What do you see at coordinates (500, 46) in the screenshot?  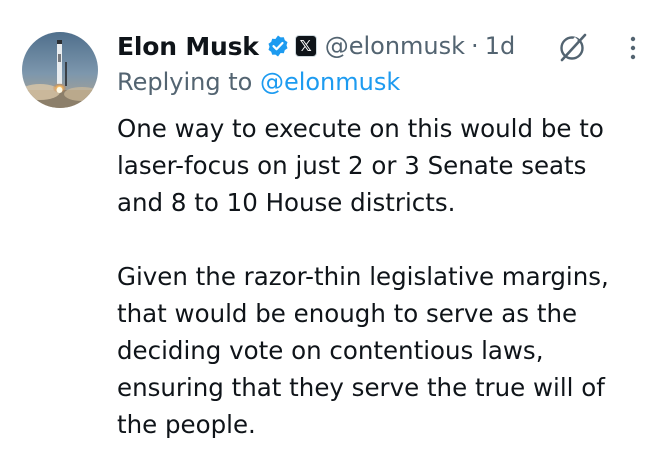 I see `tweet-timestamp: 1d` at bounding box center [500, 46].